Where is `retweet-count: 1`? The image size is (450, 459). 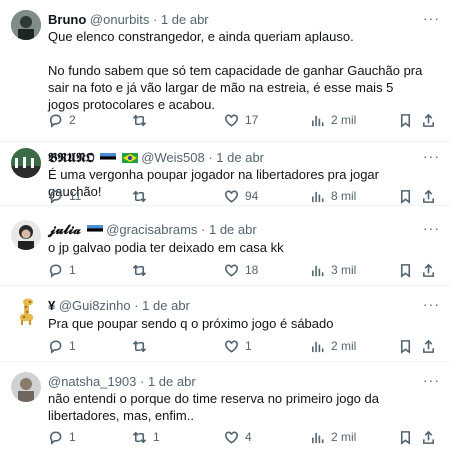 retweet-count: 1 is located at coordinates (156, 437).